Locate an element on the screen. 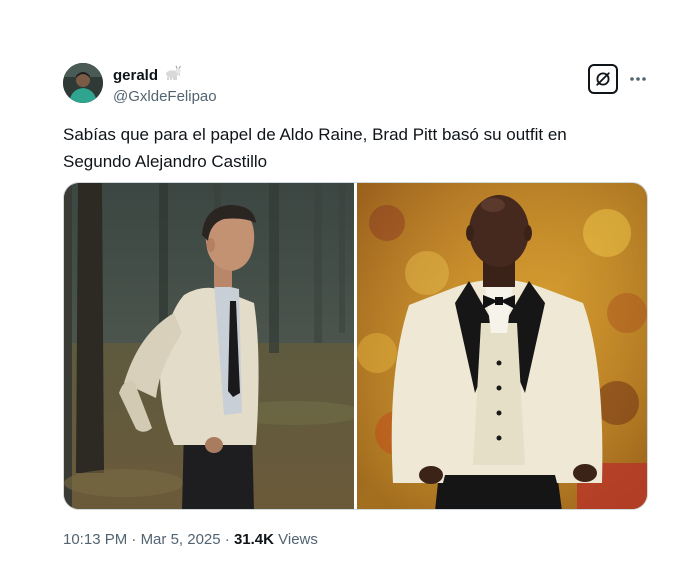  avatar-image is located at coordinates (83, 83).